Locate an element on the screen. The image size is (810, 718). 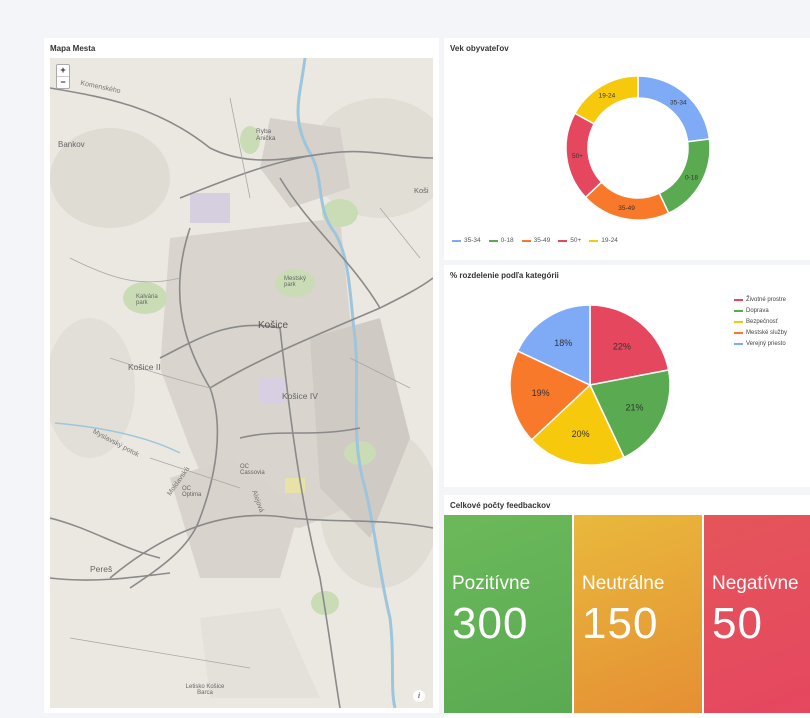
age-legend-label: 0-18 is located at coordinates (507, 240).